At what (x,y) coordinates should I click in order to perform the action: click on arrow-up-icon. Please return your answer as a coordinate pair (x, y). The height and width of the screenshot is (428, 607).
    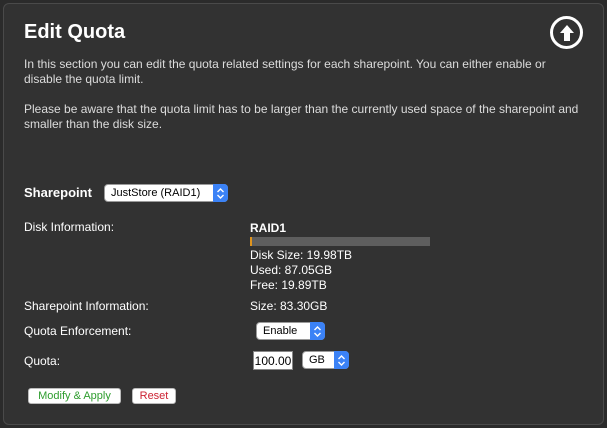
    Looking at the image, I should click on (566, 32).